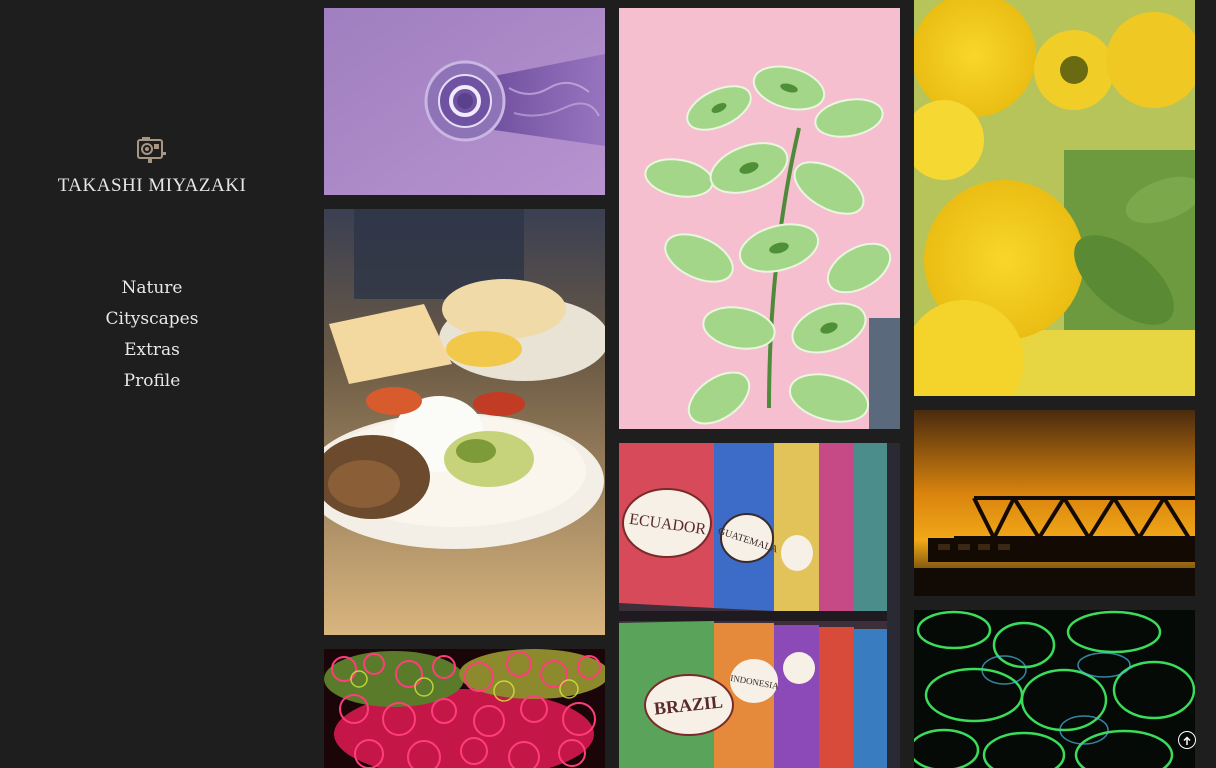 The height and width of the screenshot is (768, 1216). I want to click on arrow-up-circle-icon, so click(1187, 740).